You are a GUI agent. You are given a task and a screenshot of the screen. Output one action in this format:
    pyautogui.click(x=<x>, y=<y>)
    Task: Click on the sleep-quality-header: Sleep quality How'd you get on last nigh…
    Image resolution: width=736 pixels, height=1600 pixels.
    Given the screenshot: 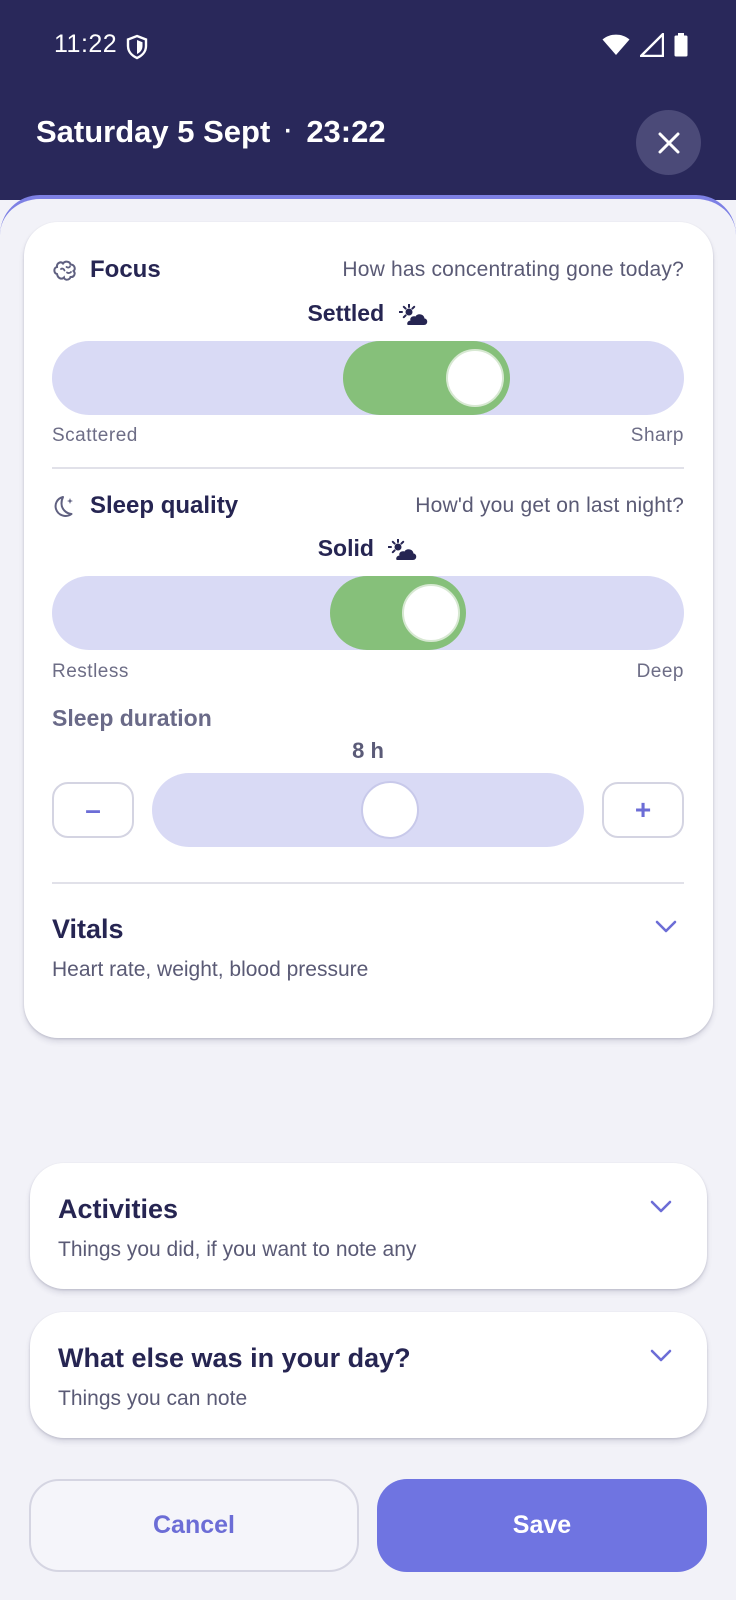 What is the action you would take?
    pyautogui.click(x=368, y=508)
    